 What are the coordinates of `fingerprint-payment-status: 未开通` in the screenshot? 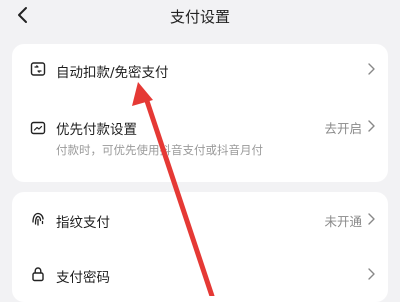 It's located at (343, 221).